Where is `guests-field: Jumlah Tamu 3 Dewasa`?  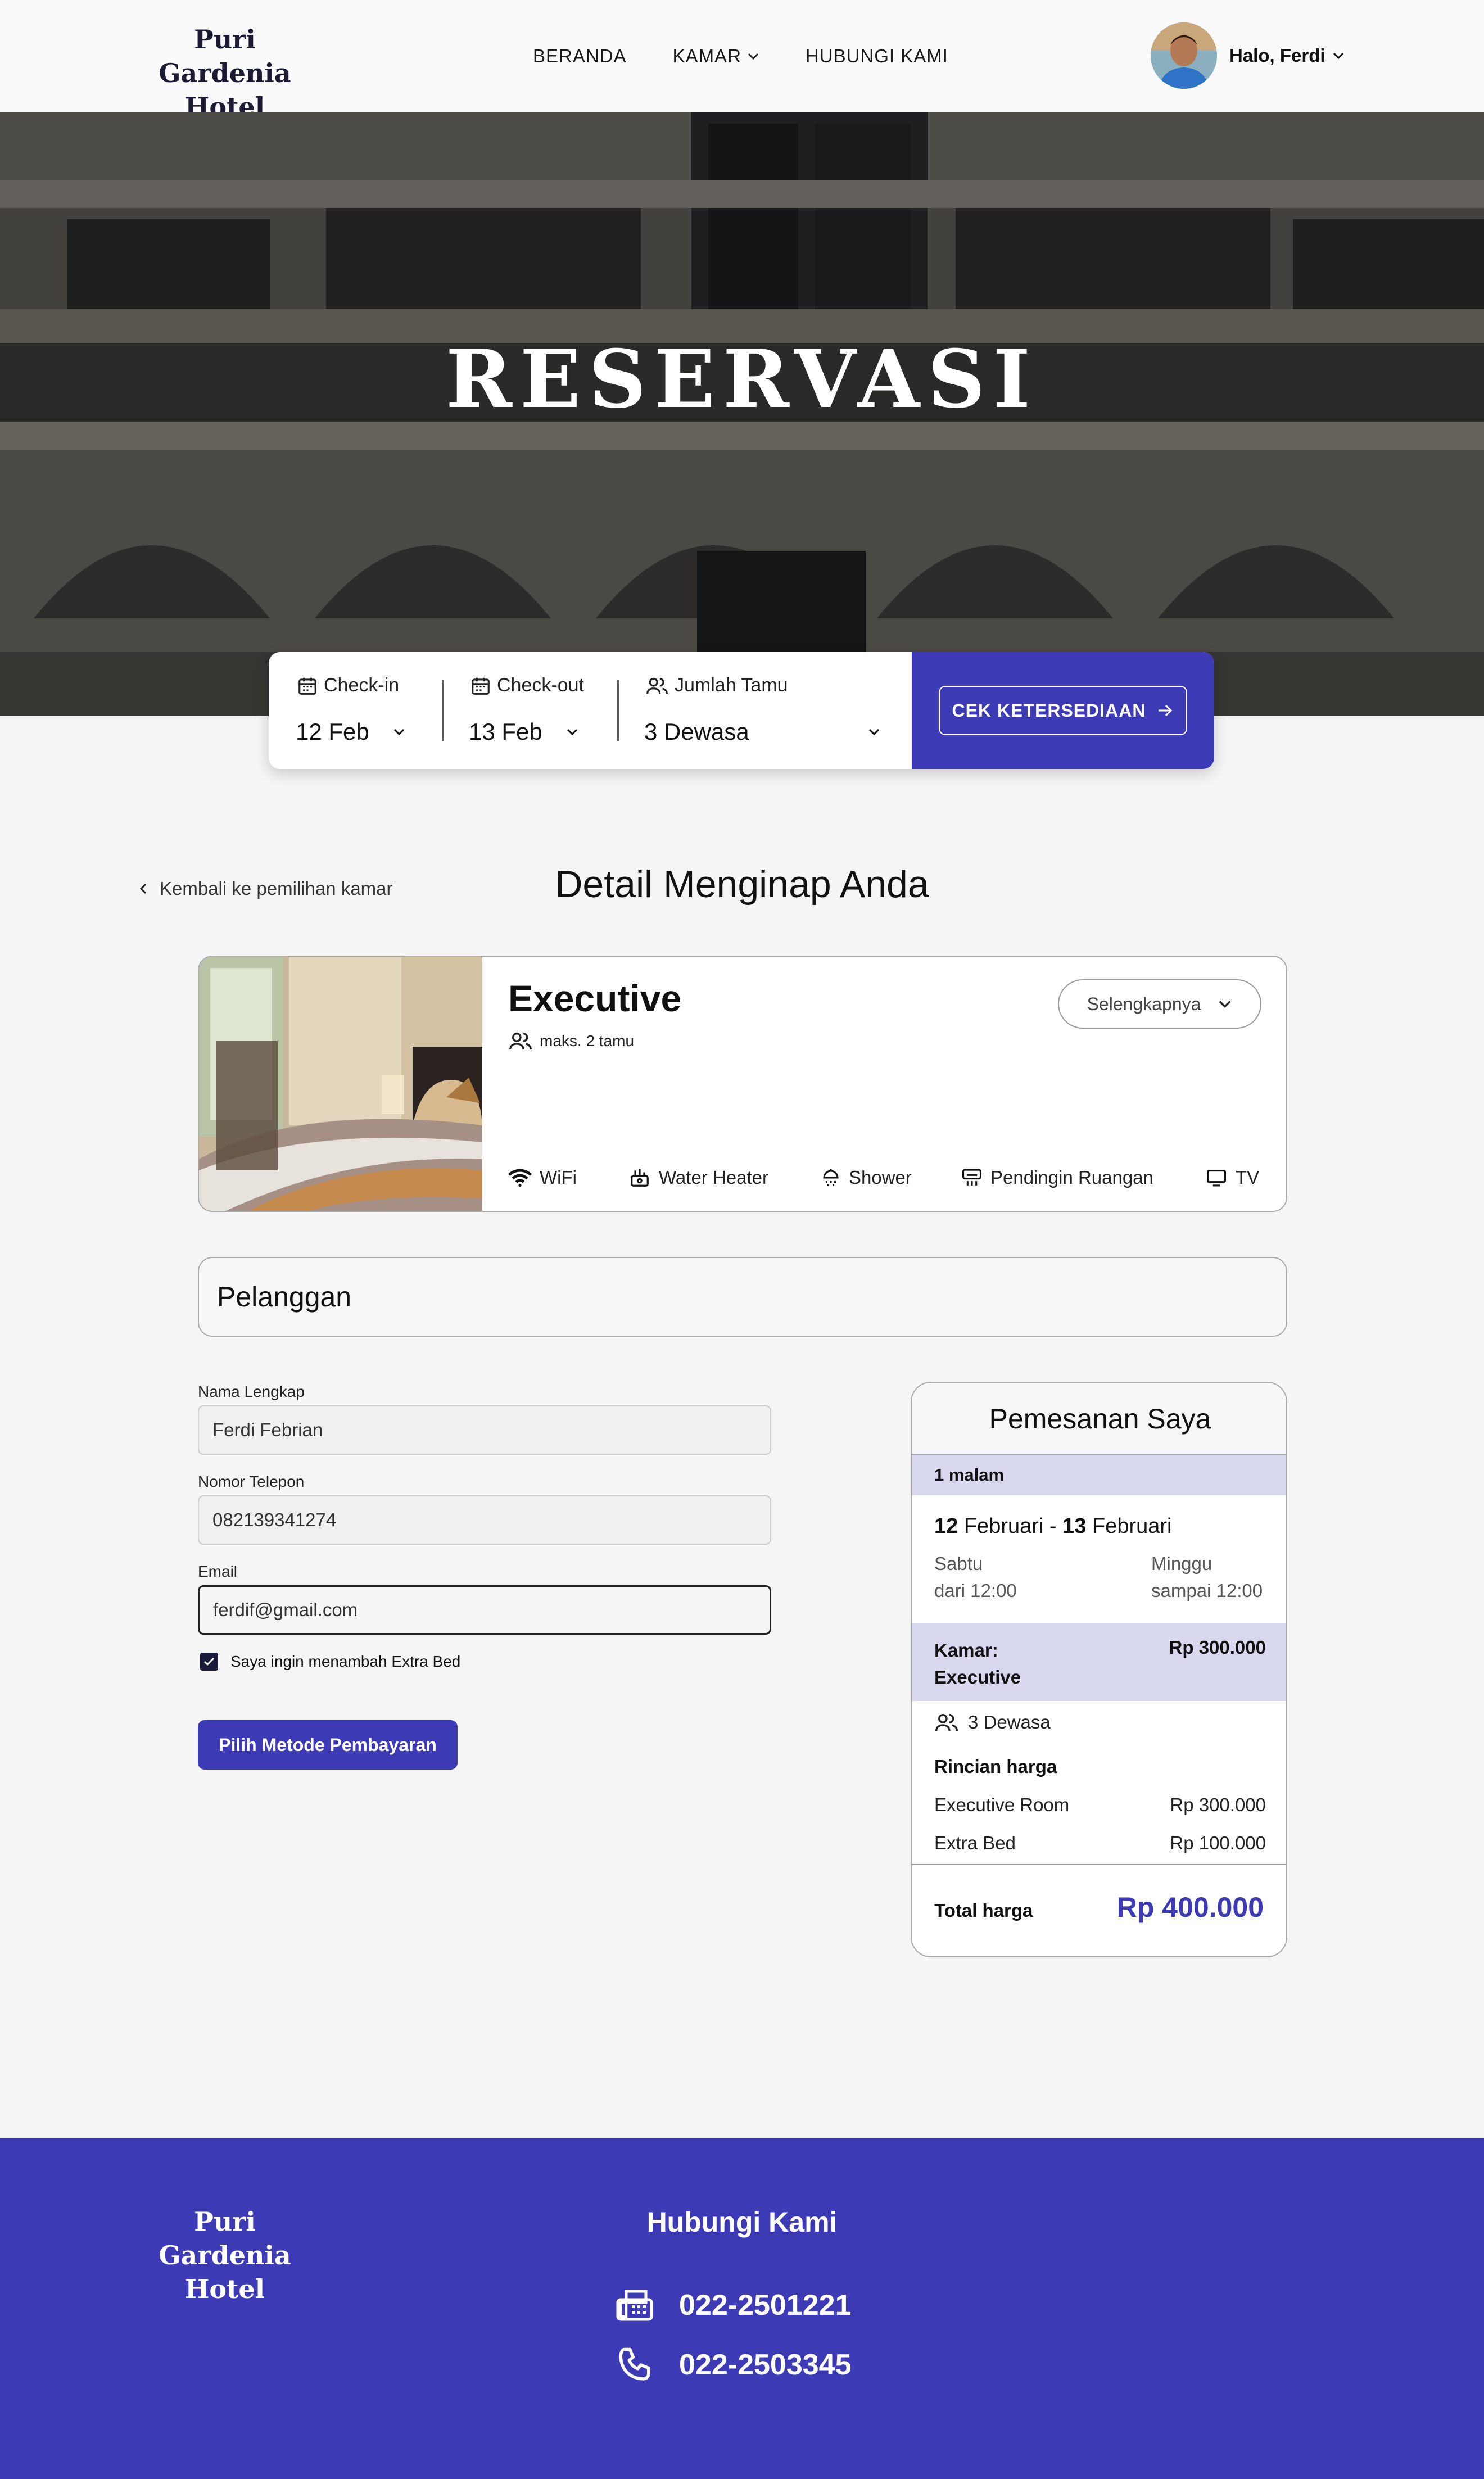 guests-field: Jumlah Tamu 3 Dewasa is located at coordinates (765, 710).